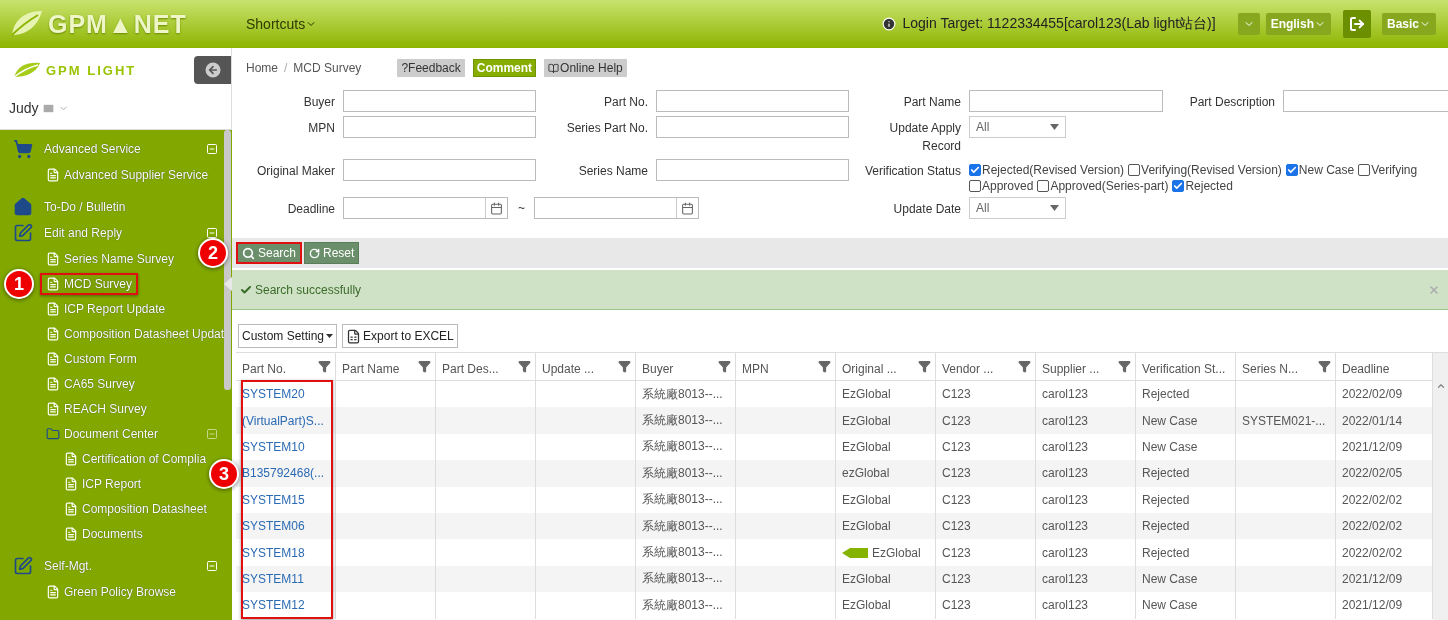 This screenshot has width=1448, height=620. Describe the element at coordinates (101, 533) in the screenshot. I see `menu-item: Documents` at that location.